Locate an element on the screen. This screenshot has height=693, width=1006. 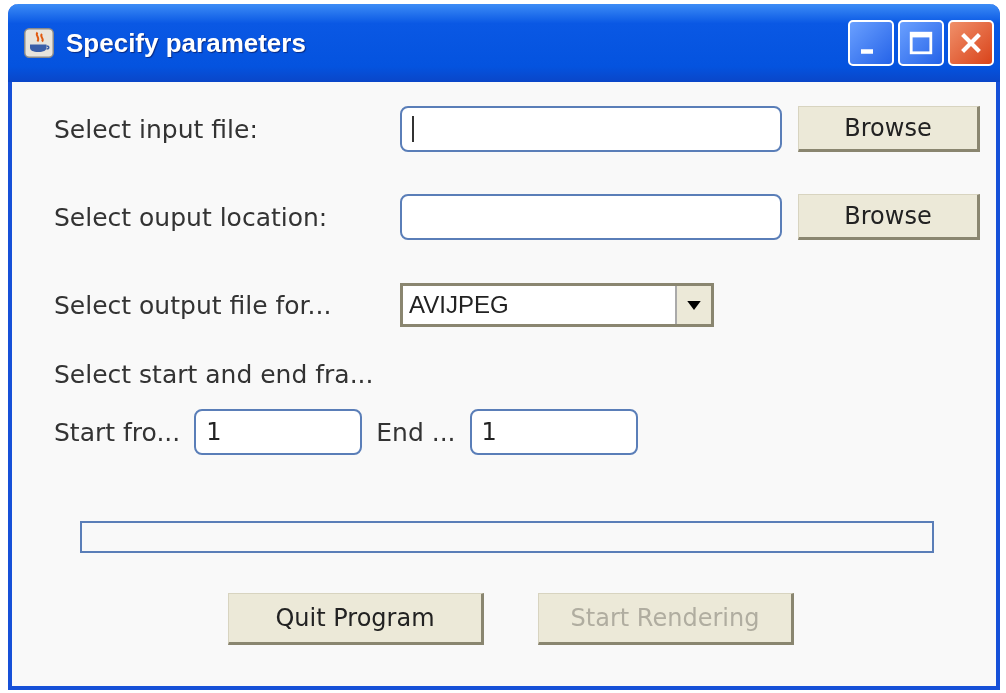
format-dropdown: AVIJPEG is located at coordinates (557, 305).